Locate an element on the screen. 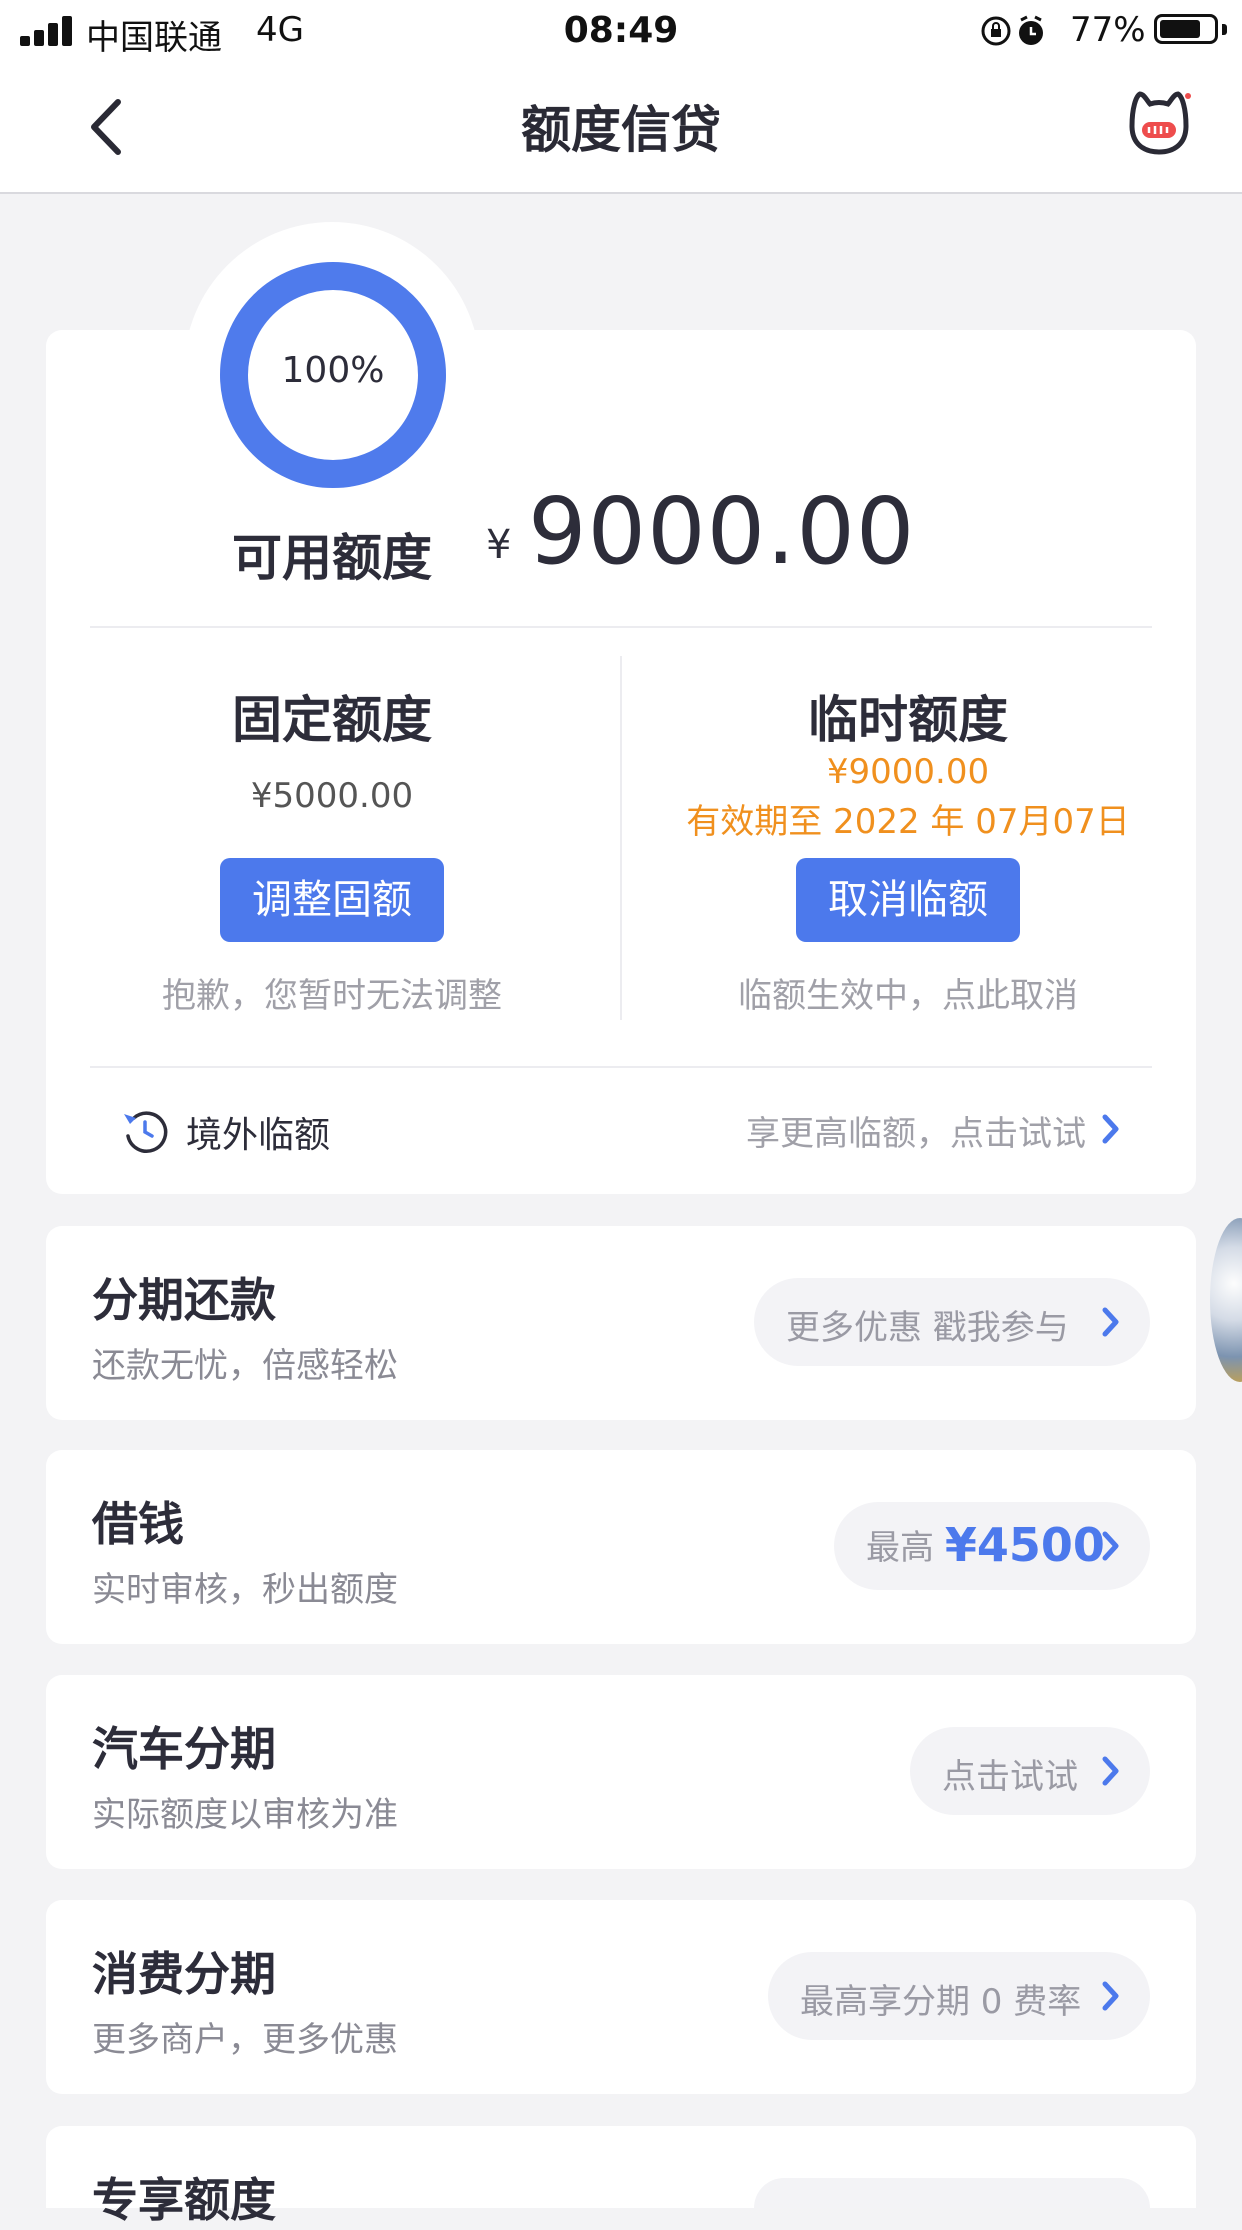 The height and width of the screenshot is (2230, 1242). exclusive-quota-card: 专享额度 is located at coordinates (621, 2176).